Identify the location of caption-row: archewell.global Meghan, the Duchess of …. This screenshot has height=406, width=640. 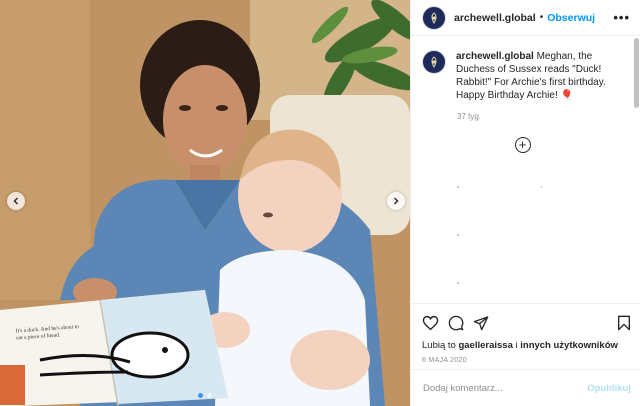
(522, 76).